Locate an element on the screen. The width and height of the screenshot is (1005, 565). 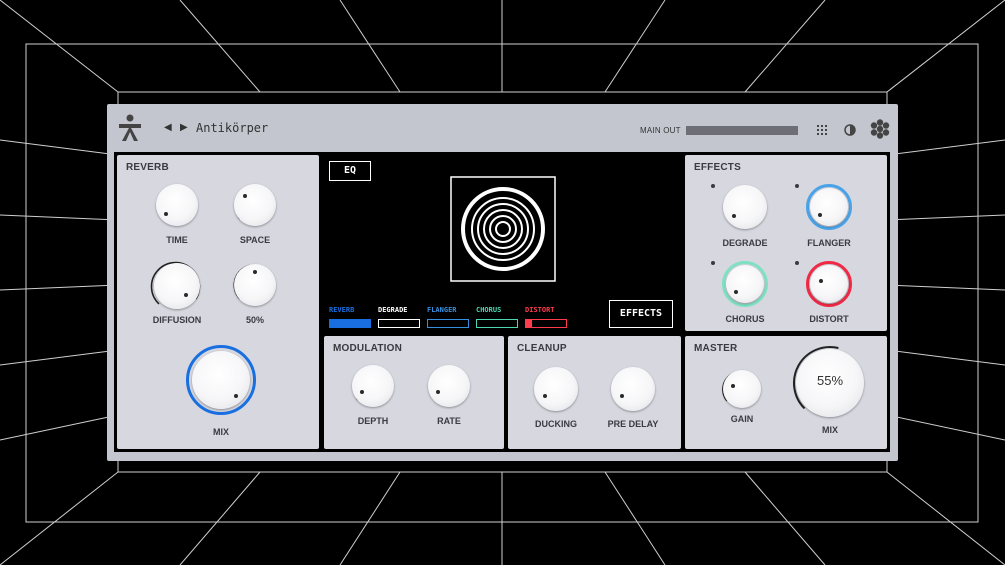
modulation-panel: MODULATION DEPTH RATE is located at coordinates (414, 392).